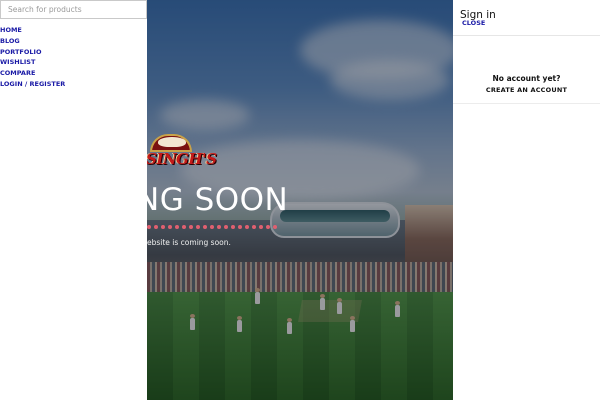 This screenshot has width=600, height=400. Describe the element at coordinates (526, 90) in the screenshot. I see `create-account-link: CREATE AN ACCOUNT` at that location.